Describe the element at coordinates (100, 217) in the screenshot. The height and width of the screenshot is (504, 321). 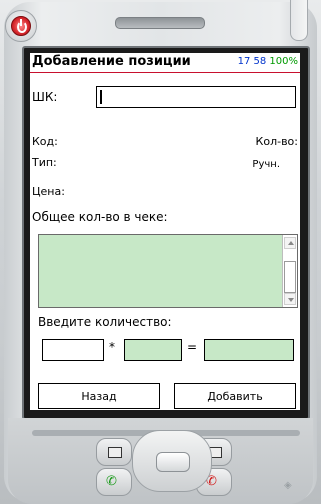
I see `total-qty-label: Общее кол-во в чеке:` at that location.